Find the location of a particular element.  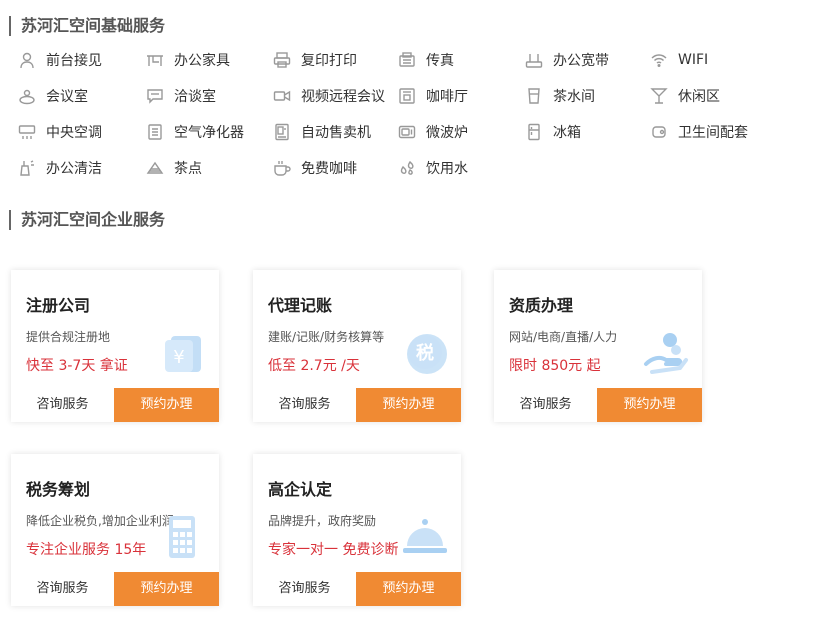

facility-row: 会议室 洽谈室 视频远程会议 咖啡厅 茶水间 休闲区 is located at coordinates (413, 98).